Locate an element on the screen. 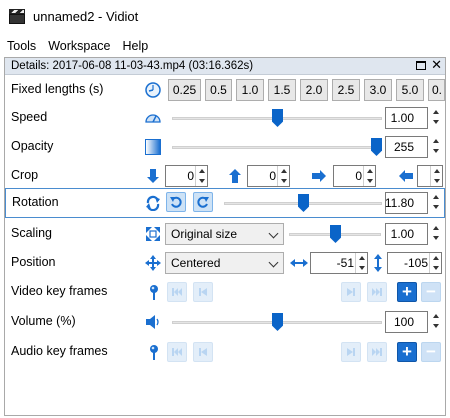 The width and height of the screenshot is (450, 418). opacity-slider is located at coordinates (277, 147).